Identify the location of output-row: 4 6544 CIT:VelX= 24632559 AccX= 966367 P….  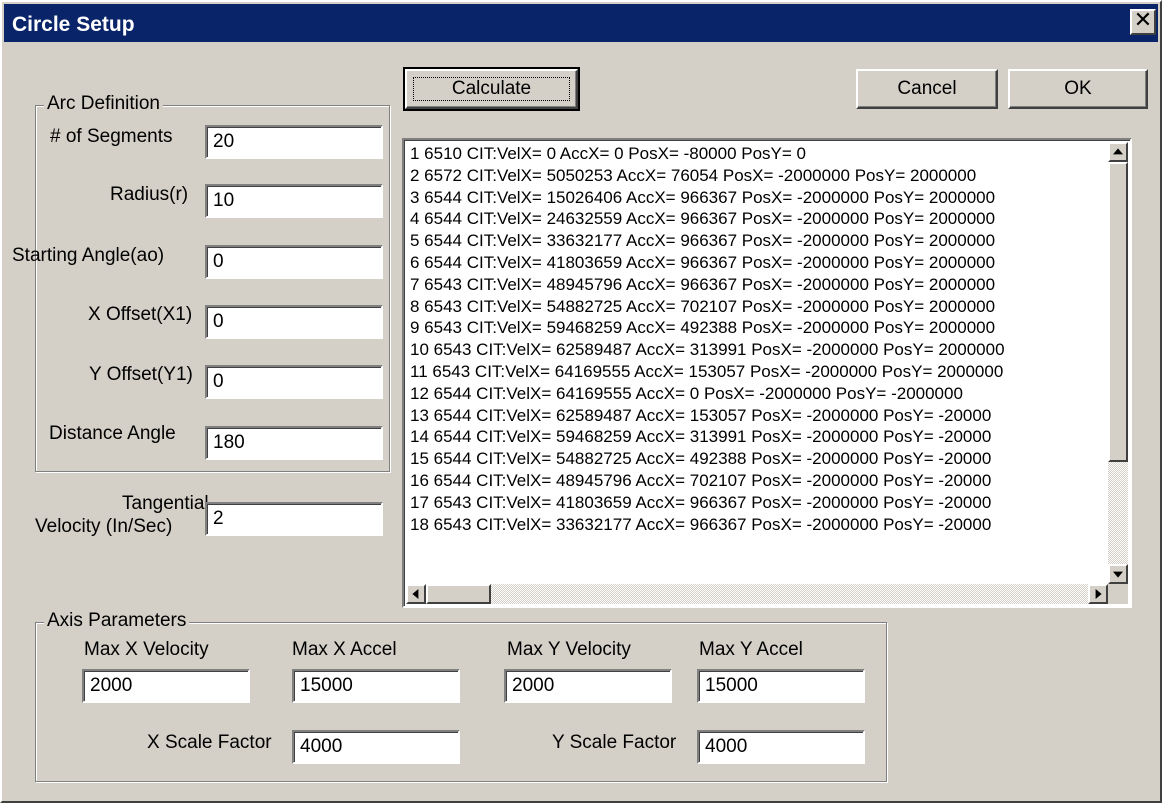
(758, 219).